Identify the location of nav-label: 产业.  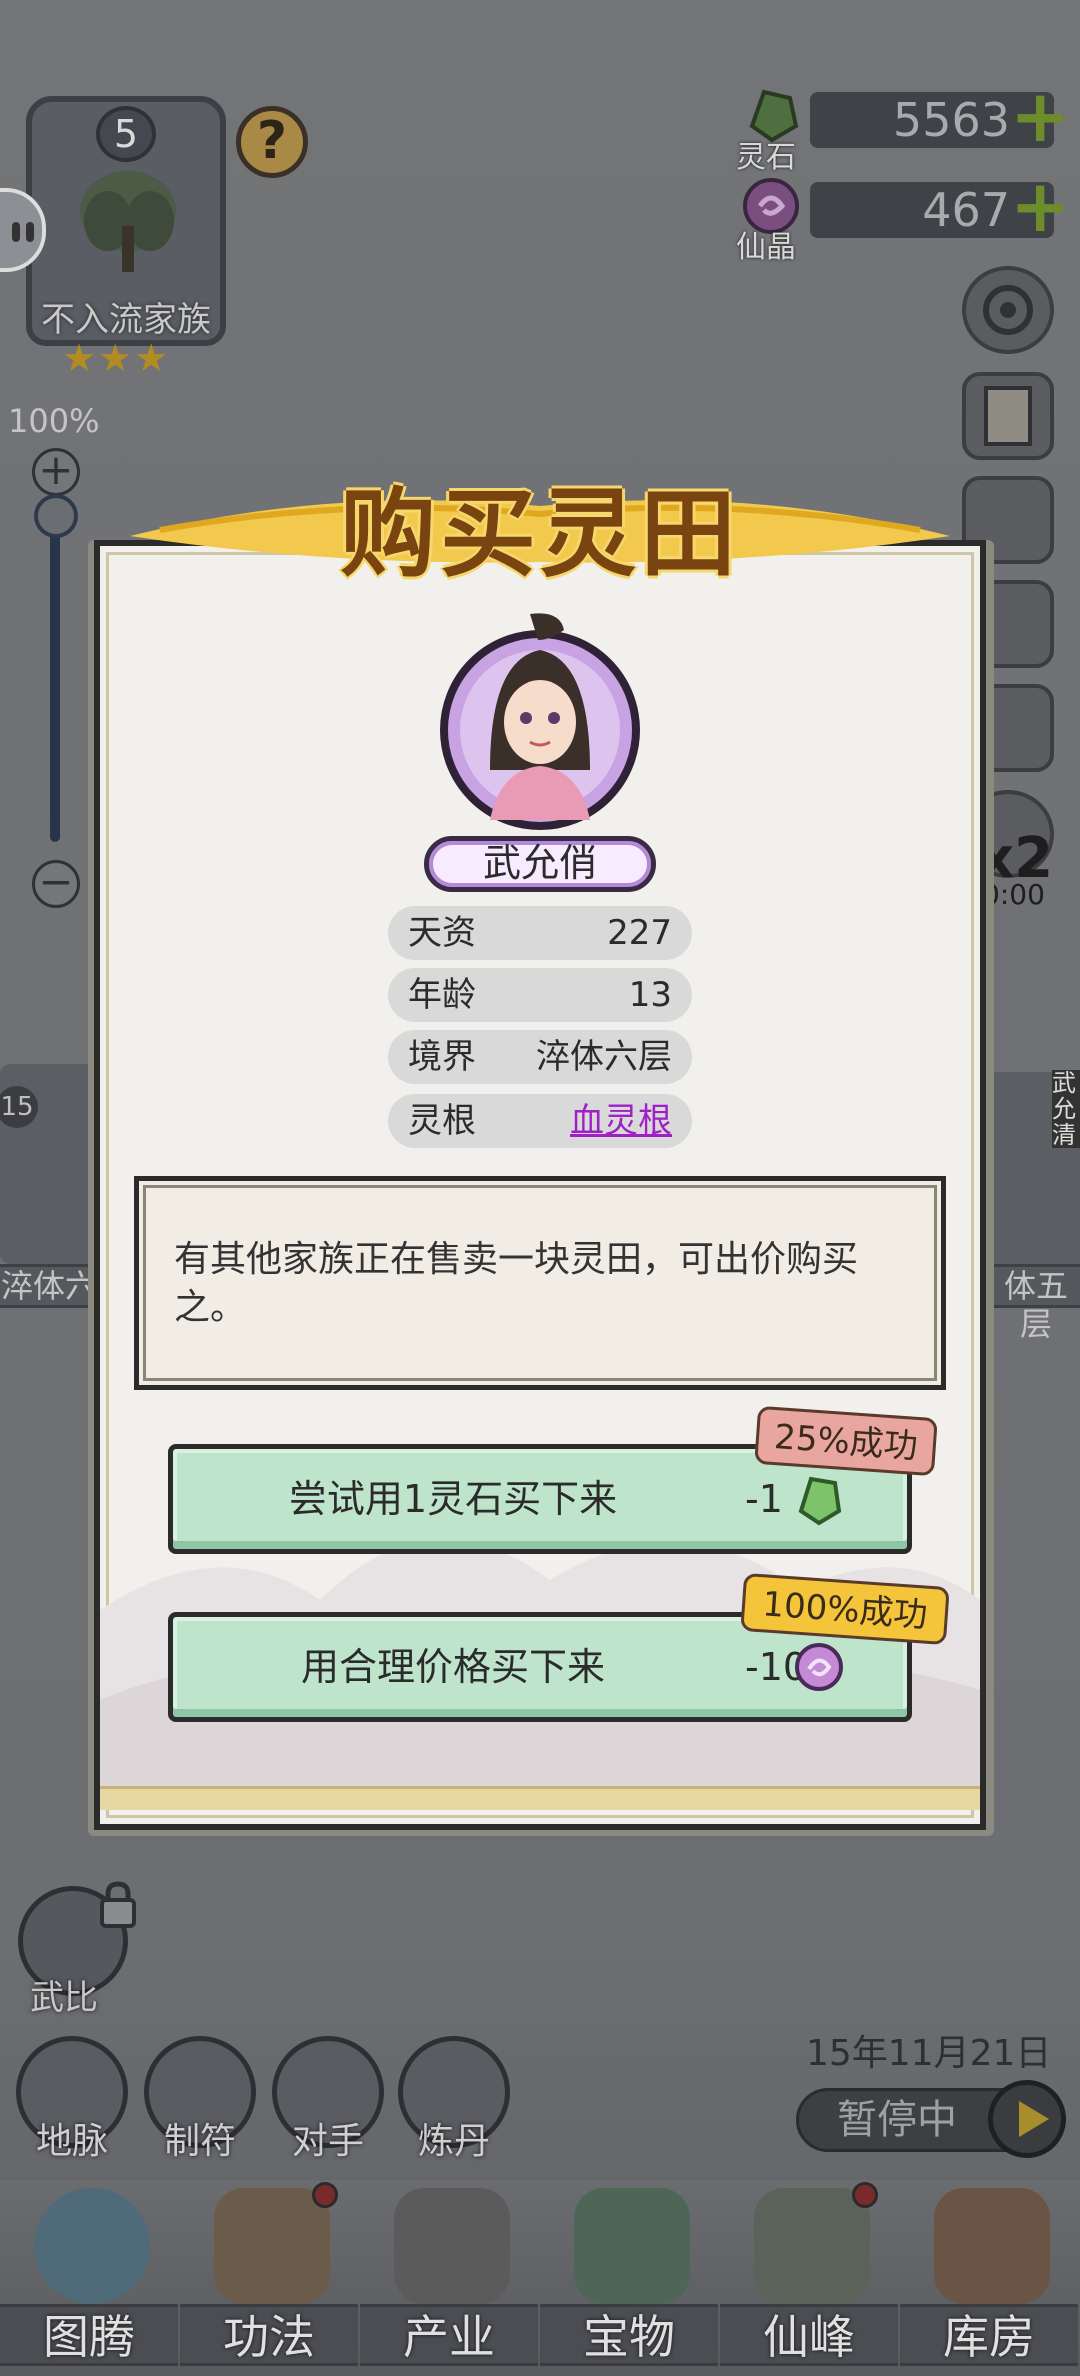
(449, 2335).